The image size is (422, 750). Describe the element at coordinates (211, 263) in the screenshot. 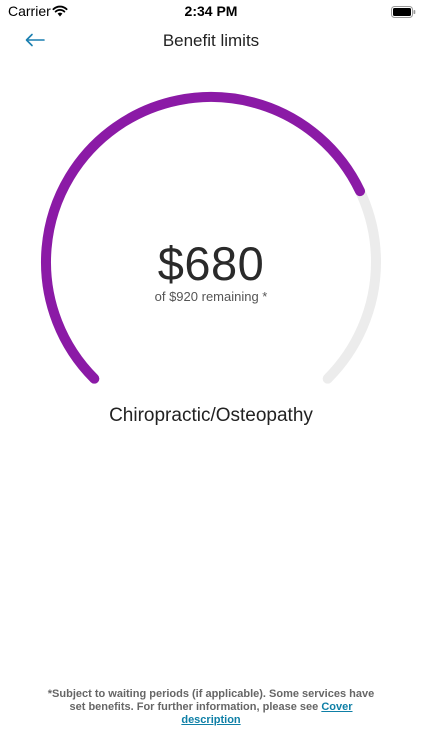

I see `remaining-amount: $680` at that location.